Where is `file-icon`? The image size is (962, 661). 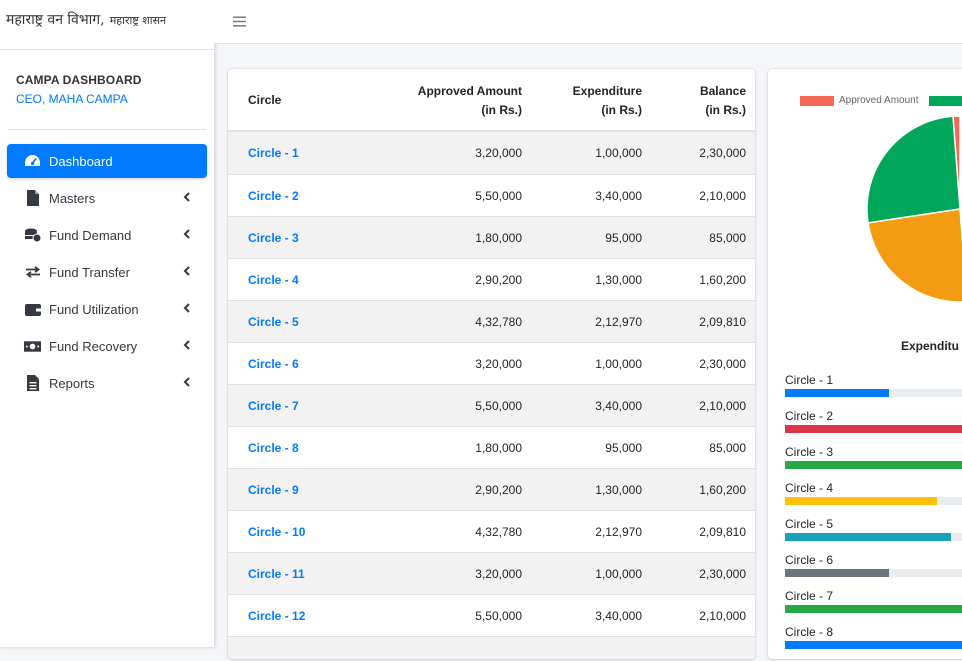
file-icon is located at coordinates (32, 198).